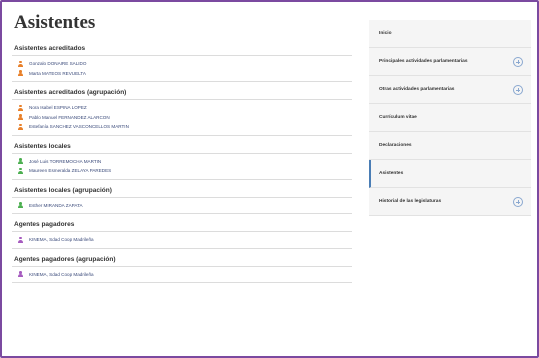 Image resolution: width=539 pixels, height=358 pixels. I want to click on section-heading: Asistentes acreditados, so click(182, 49).